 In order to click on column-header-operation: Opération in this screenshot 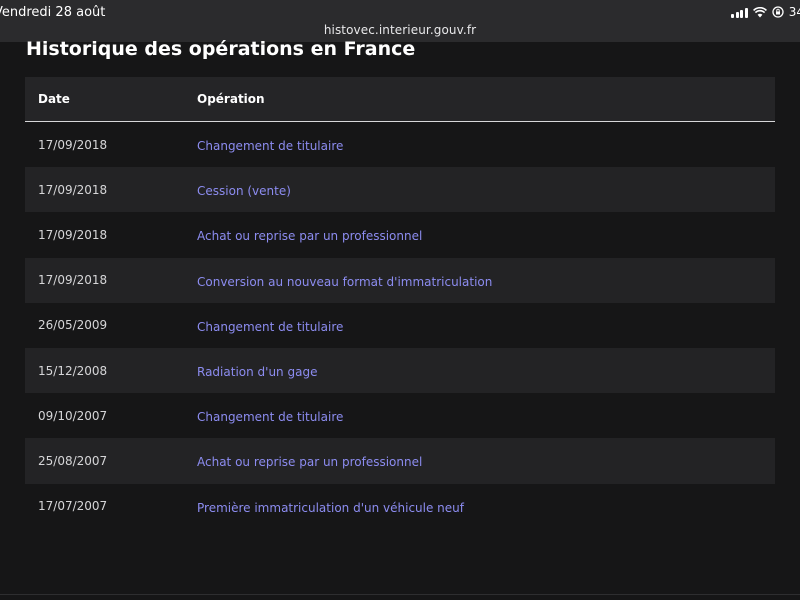, I will do `click(231, 99)`.